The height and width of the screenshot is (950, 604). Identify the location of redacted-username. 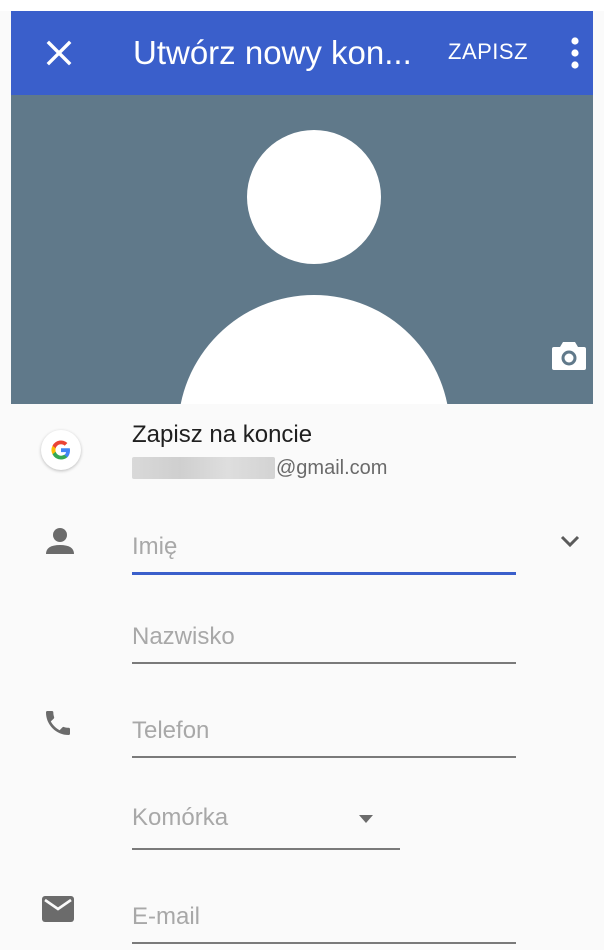
(203, 468).